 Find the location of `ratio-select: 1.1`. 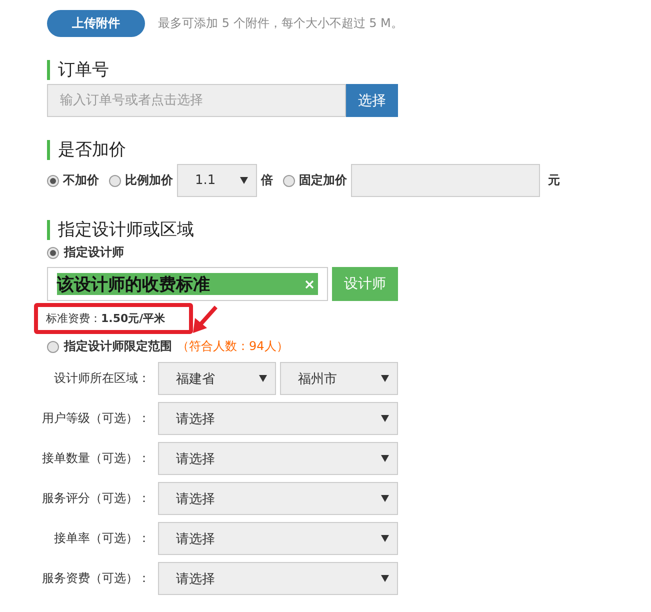

ratio-select: 1.1 is located at coordinates (217, 180).